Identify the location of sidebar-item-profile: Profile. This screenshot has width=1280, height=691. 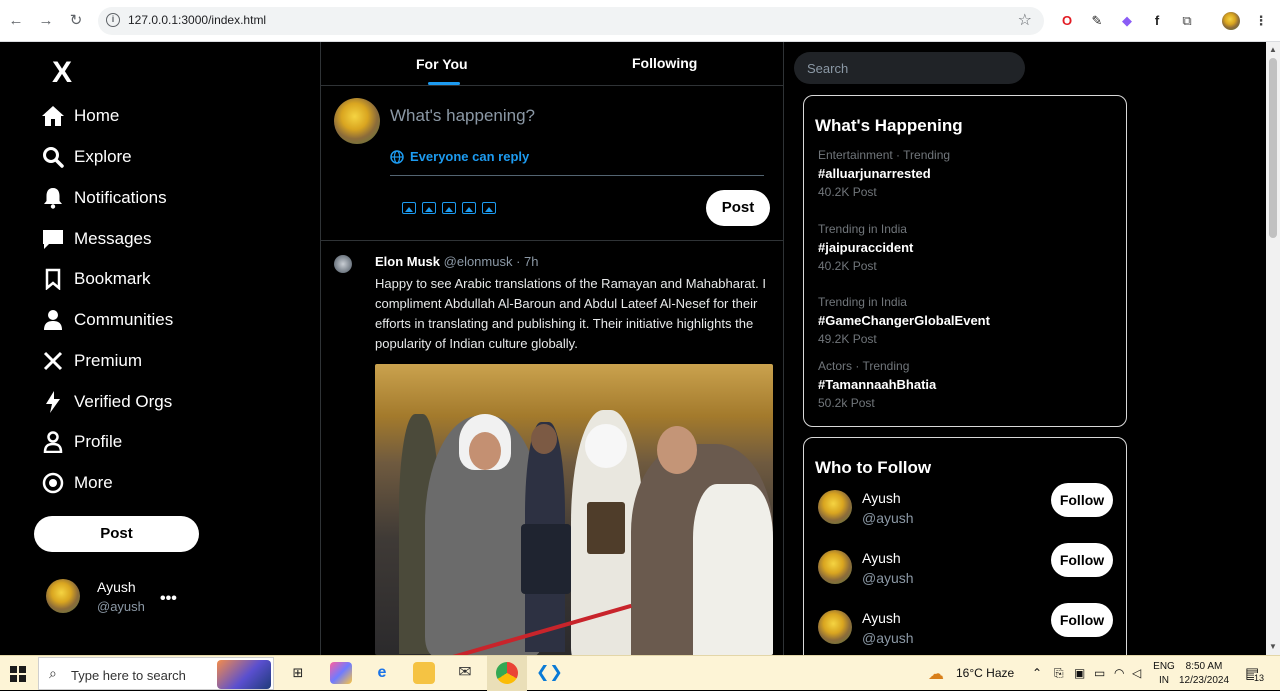
(81, 442).